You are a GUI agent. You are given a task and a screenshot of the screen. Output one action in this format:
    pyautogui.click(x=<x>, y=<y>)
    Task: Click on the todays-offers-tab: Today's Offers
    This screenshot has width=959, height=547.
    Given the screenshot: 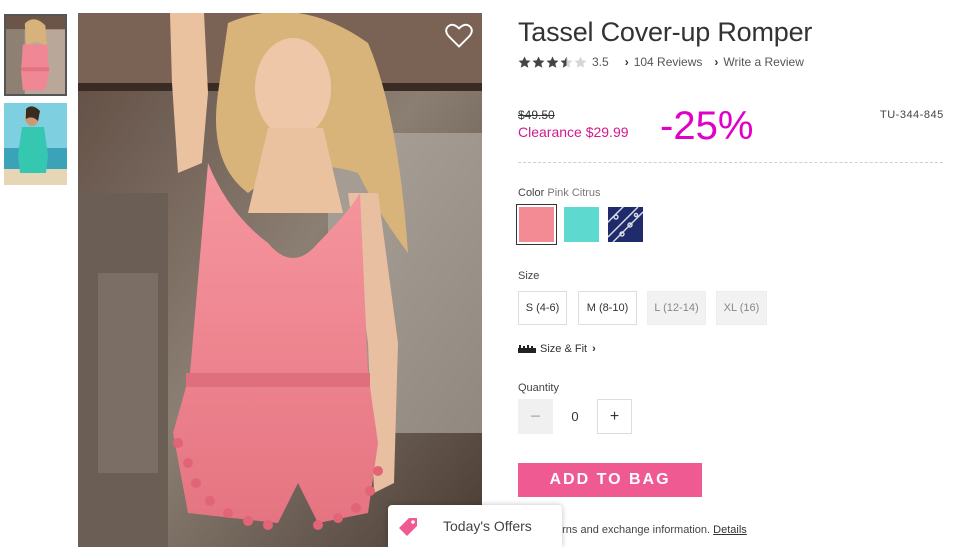 What is the action you would take?
    pyautogui.click(x=475, y=526)
    